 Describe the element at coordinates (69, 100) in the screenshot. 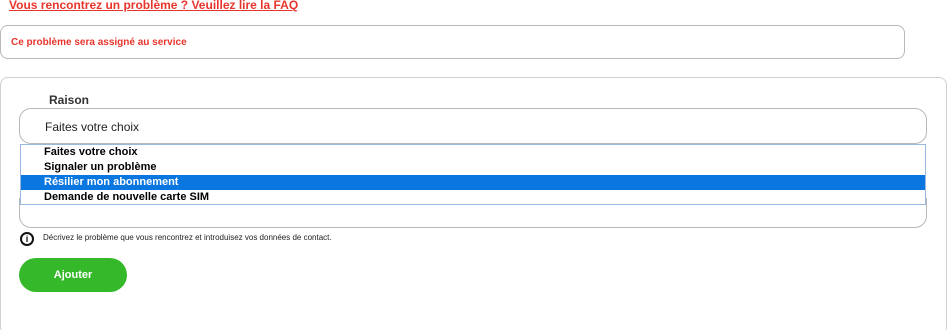

I see `reason-label: Raison` at that location.